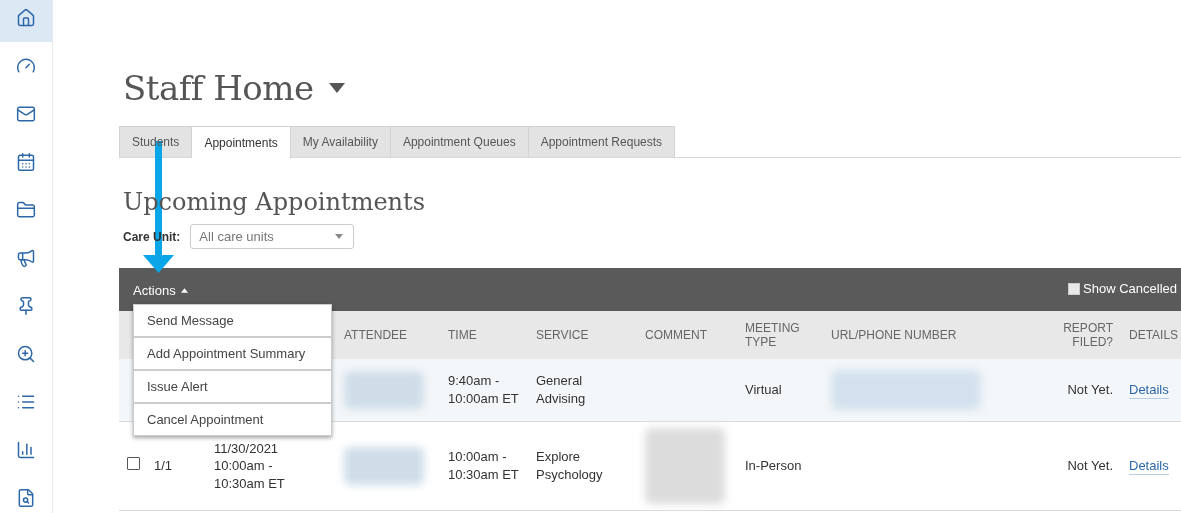  Describe the element at coordinates (340, 141) in the screenshot. I see `tab: My Availability` at that location.